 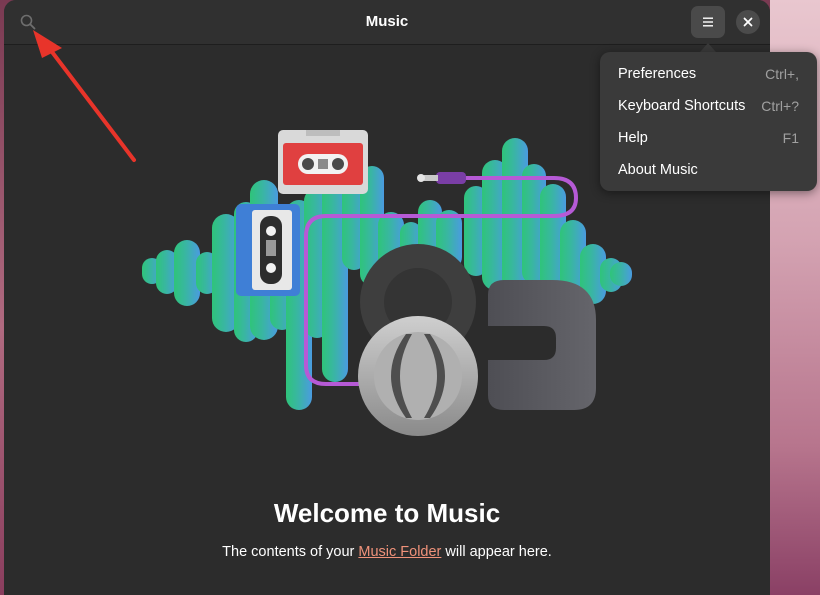 I want to click on menu-item-about-music: About Music, so click(x=708, y=170).